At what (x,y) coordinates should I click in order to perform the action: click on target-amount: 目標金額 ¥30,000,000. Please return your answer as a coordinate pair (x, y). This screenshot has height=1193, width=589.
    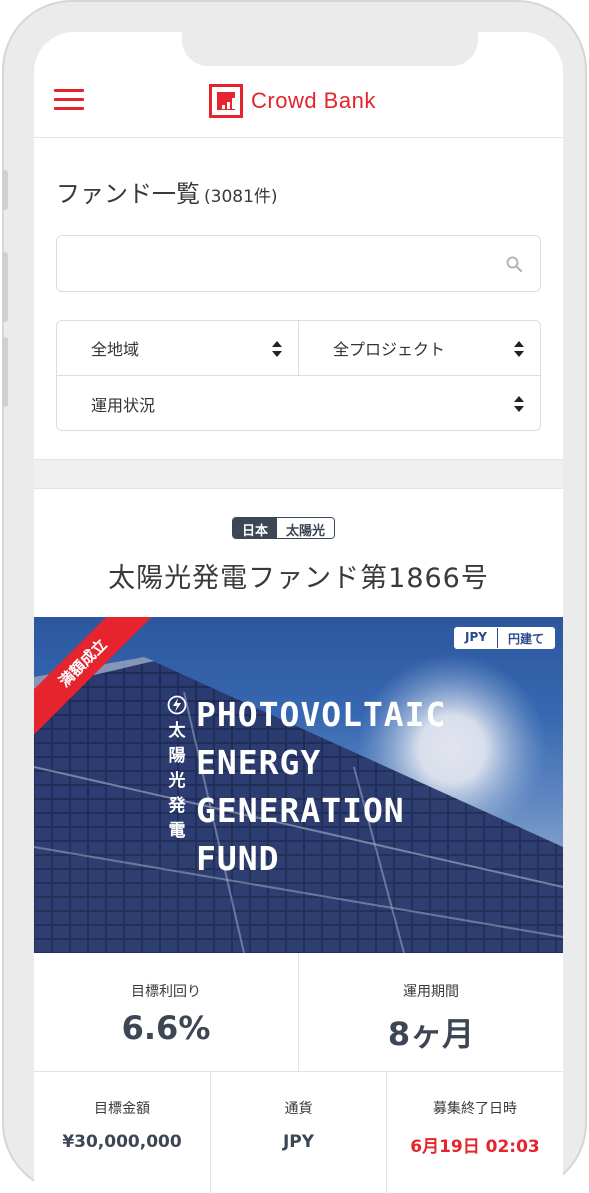
    Looking at the image, I should click on (122, 1132).